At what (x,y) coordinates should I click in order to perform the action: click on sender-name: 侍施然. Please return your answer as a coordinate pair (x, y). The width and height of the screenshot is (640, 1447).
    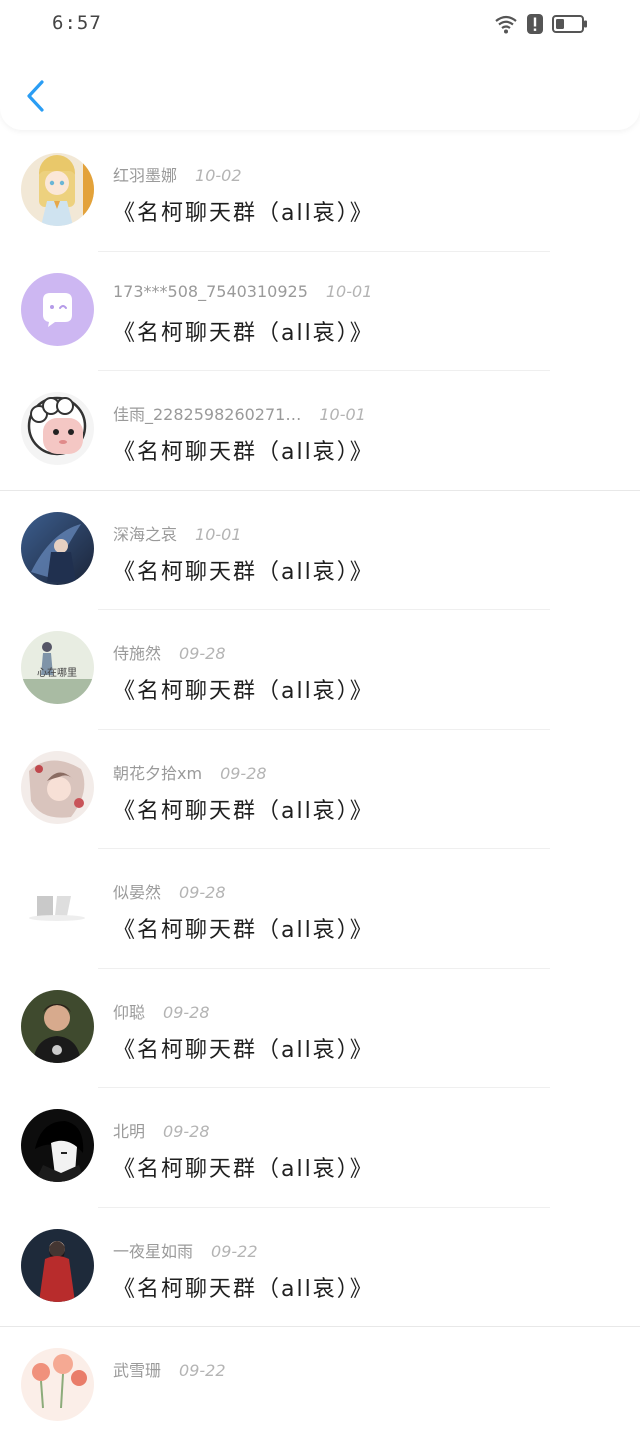
    Looking at the image, I should click on (137, 653).